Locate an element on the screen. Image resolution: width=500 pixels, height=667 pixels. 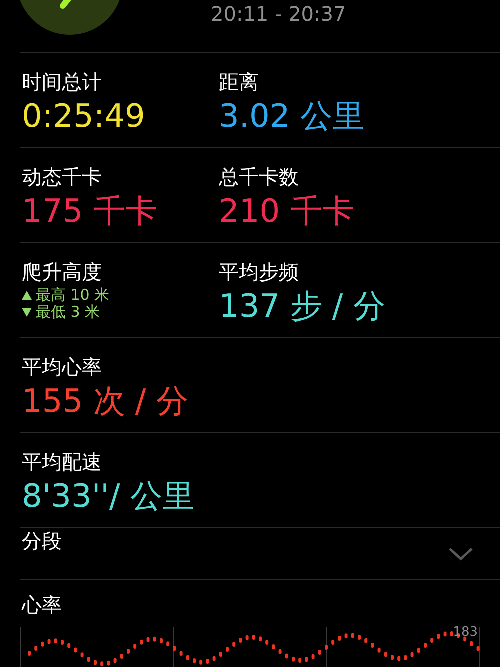
metric-label: 动态千卡 is located at coordinates (62, 177).